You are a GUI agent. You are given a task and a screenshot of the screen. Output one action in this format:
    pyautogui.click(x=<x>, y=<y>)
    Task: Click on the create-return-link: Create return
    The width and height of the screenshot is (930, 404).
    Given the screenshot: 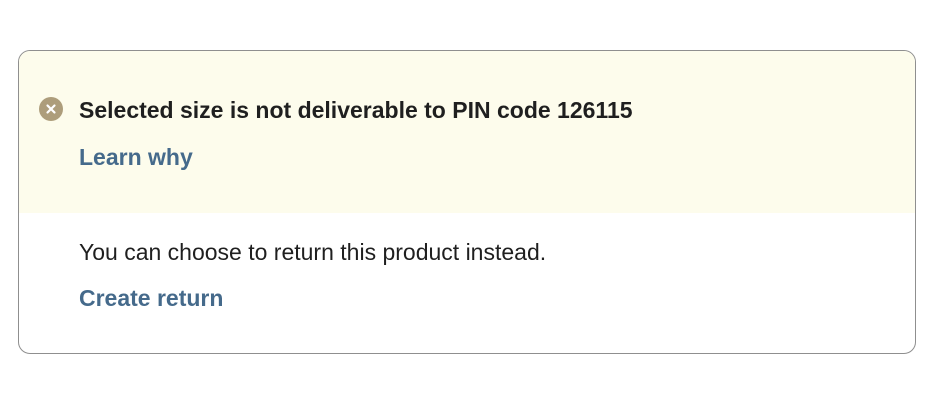 What is the action you would take?
    pyautogui.click(x=151, y=298)
    